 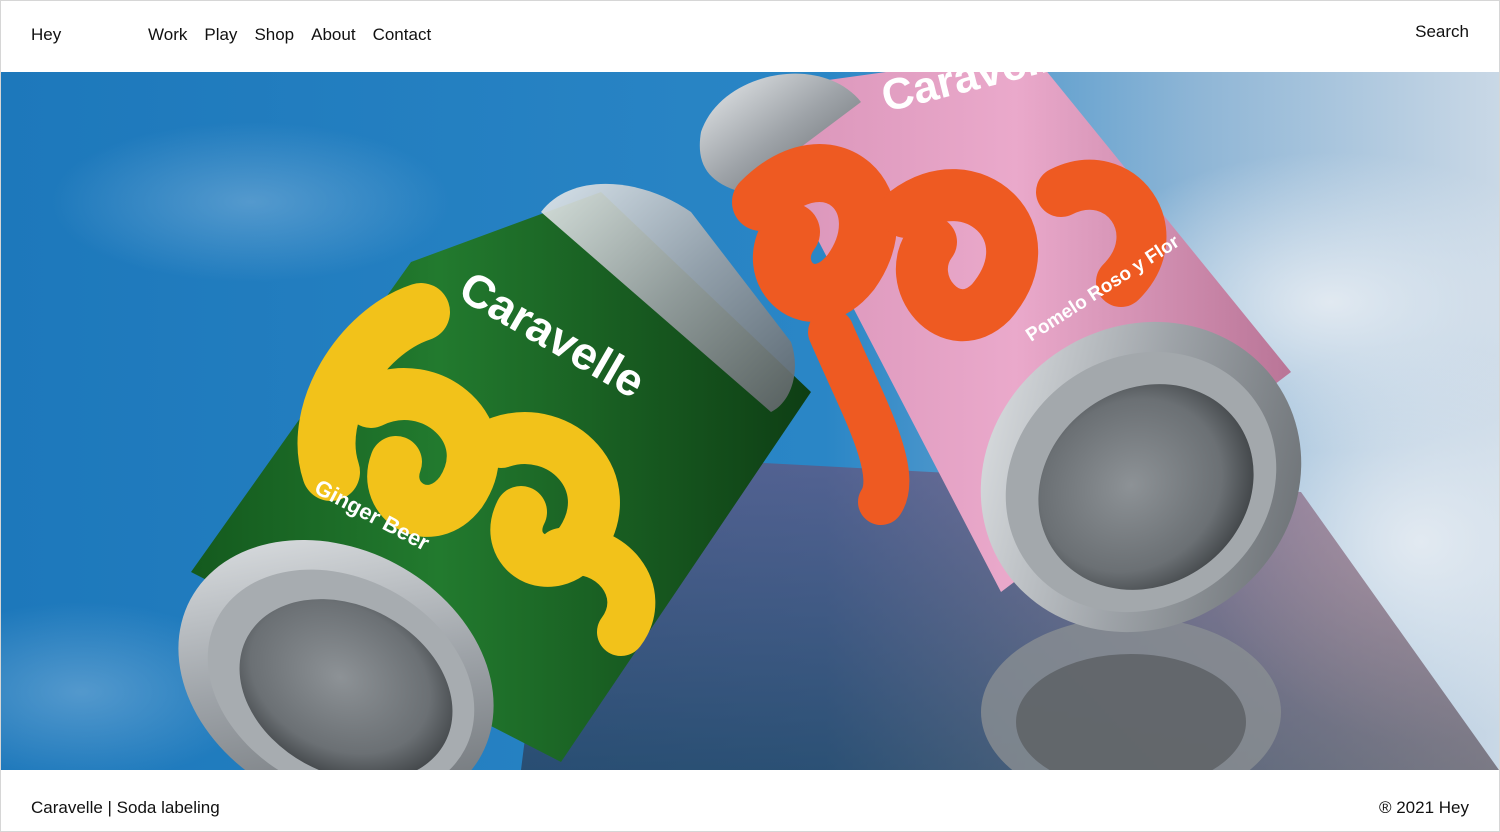 What do you see at coordinates (750, 800) in the screenshot?
I see `site-footer: Caravelle | Soda labeling ® 2021 Hey` at bounding box center [750, 800].